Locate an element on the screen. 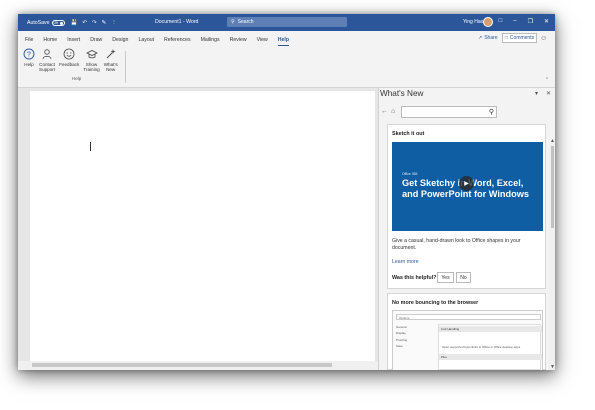 Image resolution: width=595 pixels, height=410 pixels. pane-nav: ← ⌂ is located at coordinates (388, 111).